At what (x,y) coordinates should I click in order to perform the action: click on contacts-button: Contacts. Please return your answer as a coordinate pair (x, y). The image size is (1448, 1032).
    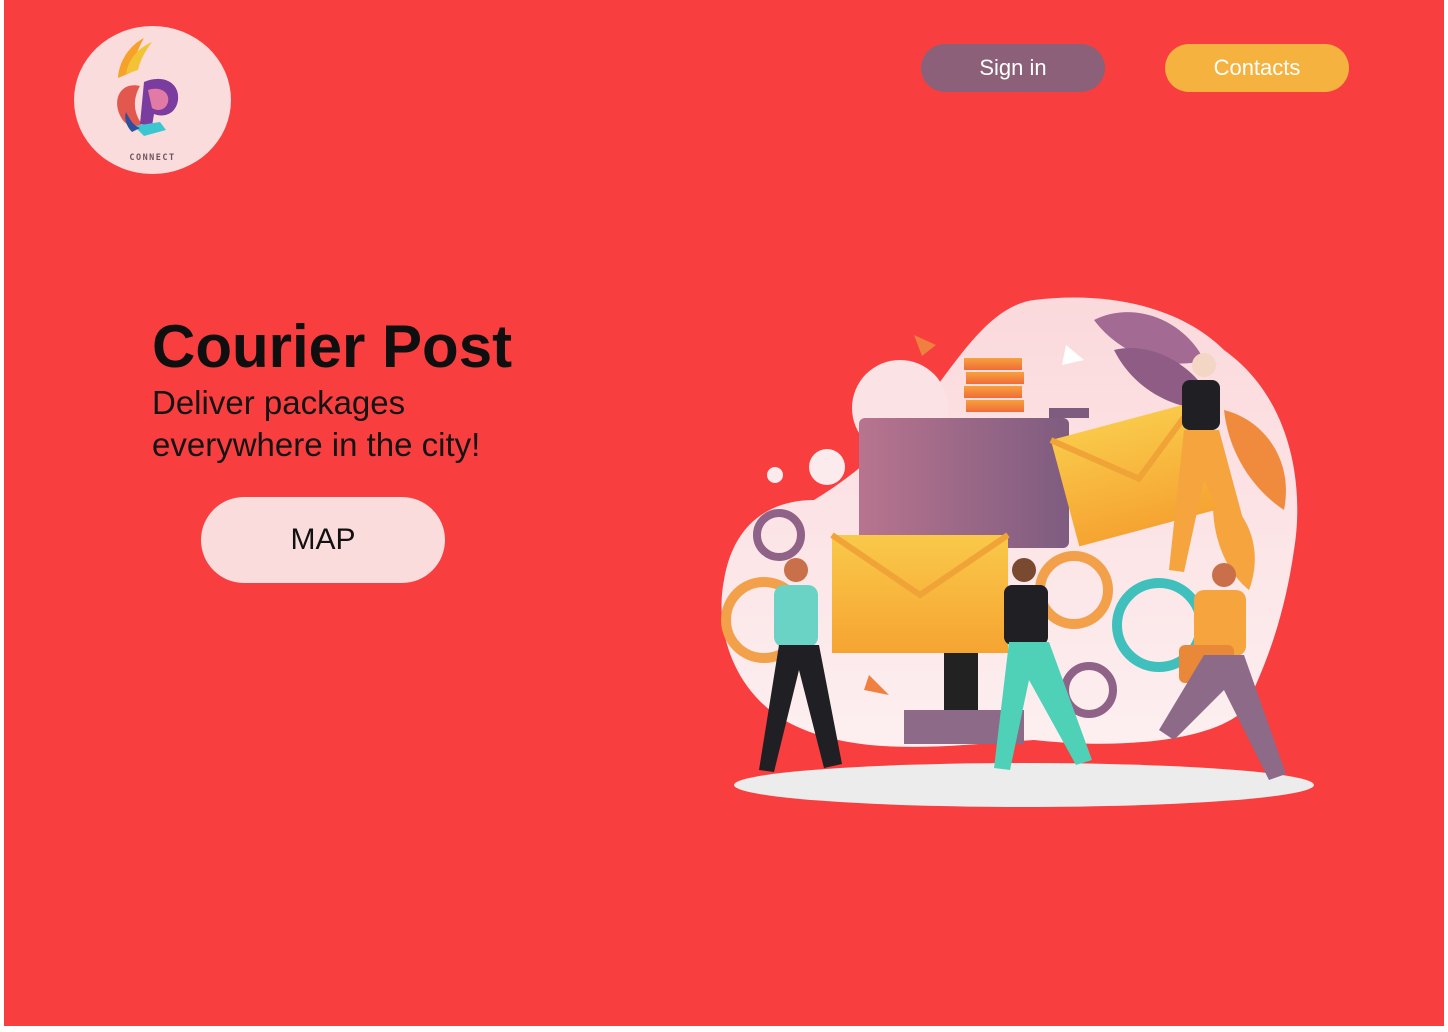
    Looking at the image, I should click on (1257, 68).